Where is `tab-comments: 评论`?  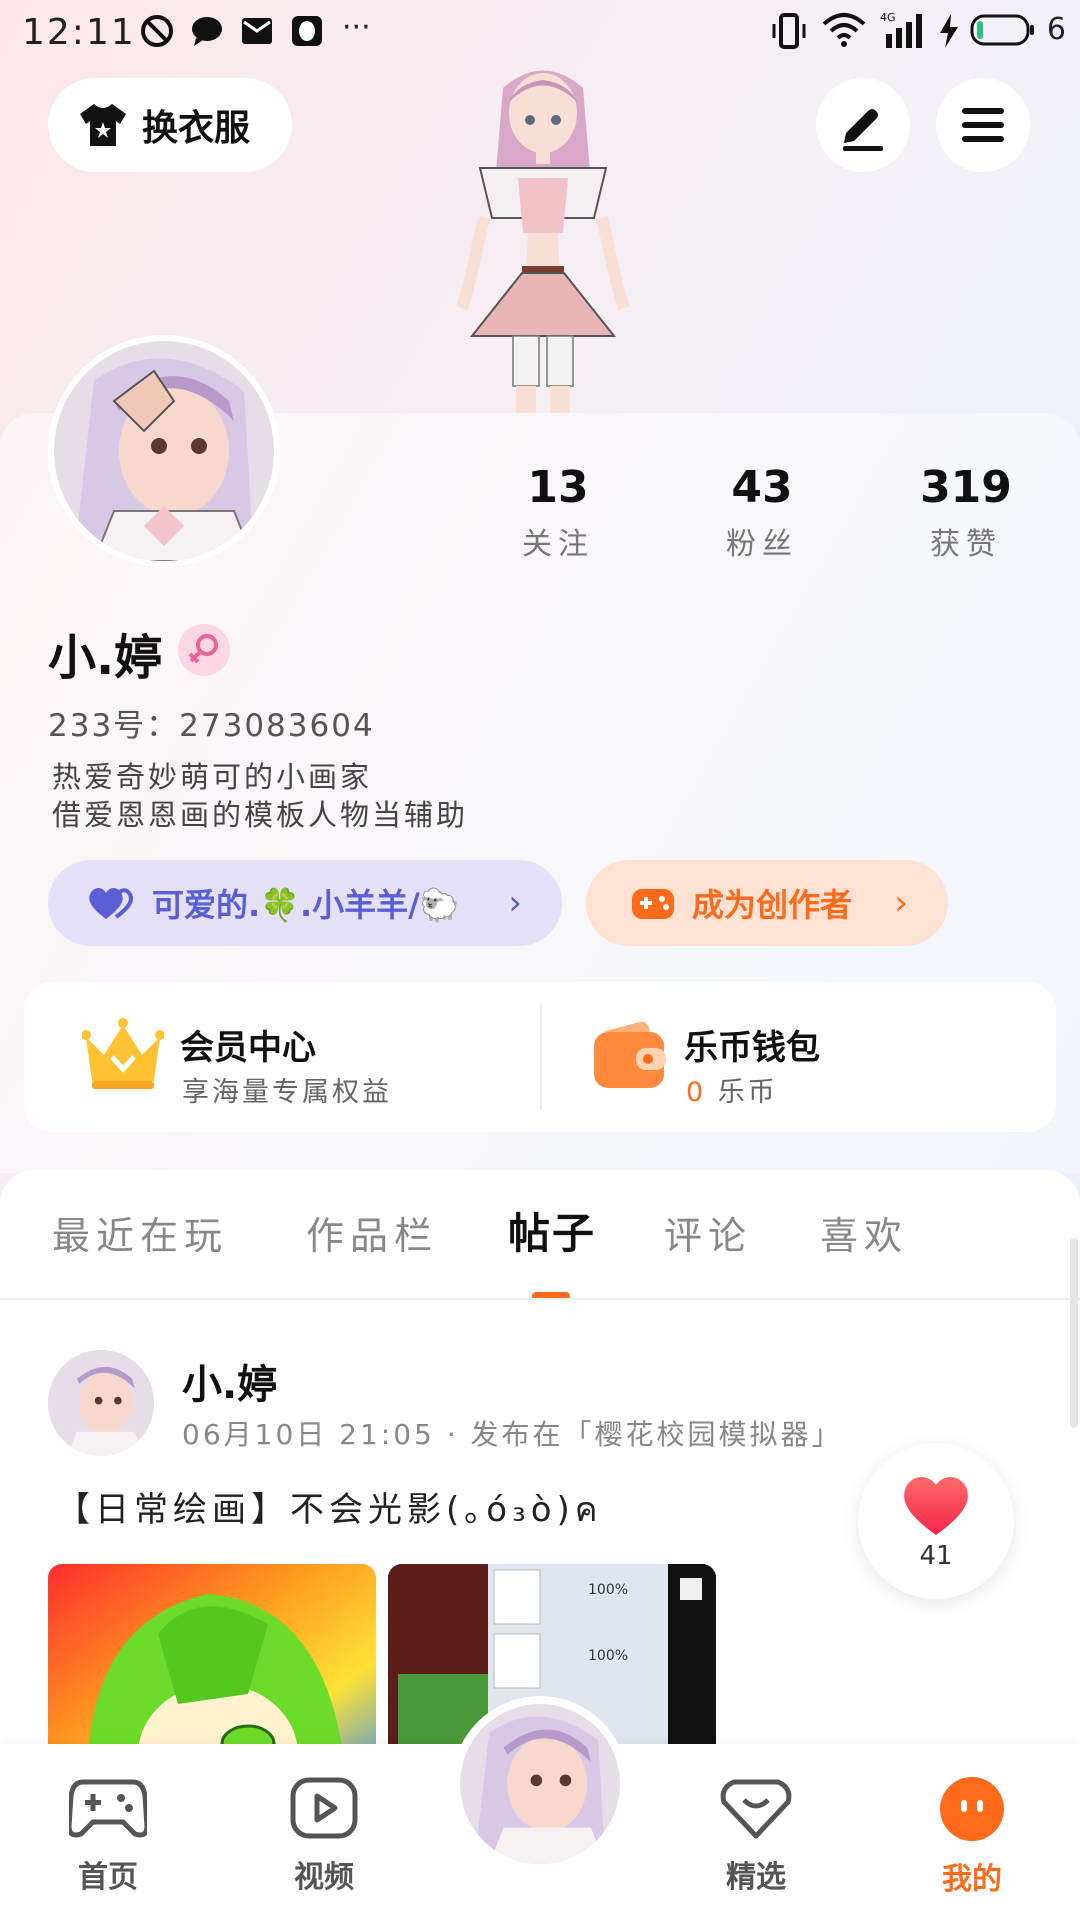 tab-comments: 评论 is located at coordinates (708, 1232).